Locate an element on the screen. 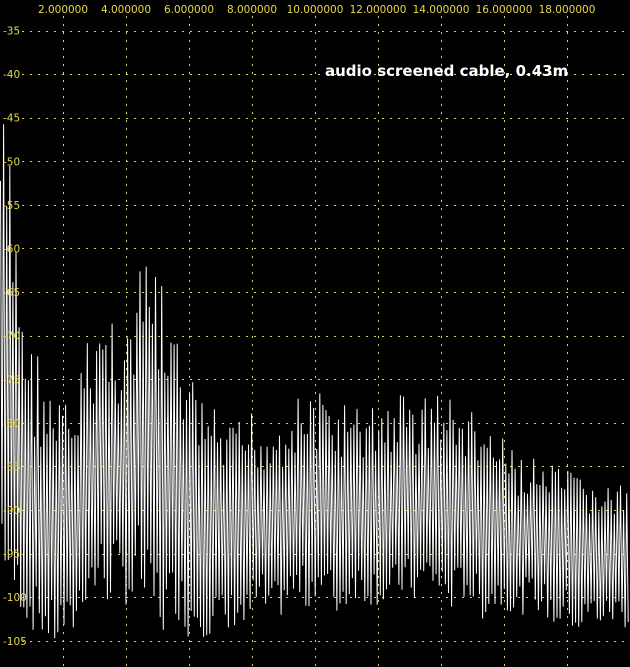  y-tick-label: -45 is located at coordinates (11, 119).